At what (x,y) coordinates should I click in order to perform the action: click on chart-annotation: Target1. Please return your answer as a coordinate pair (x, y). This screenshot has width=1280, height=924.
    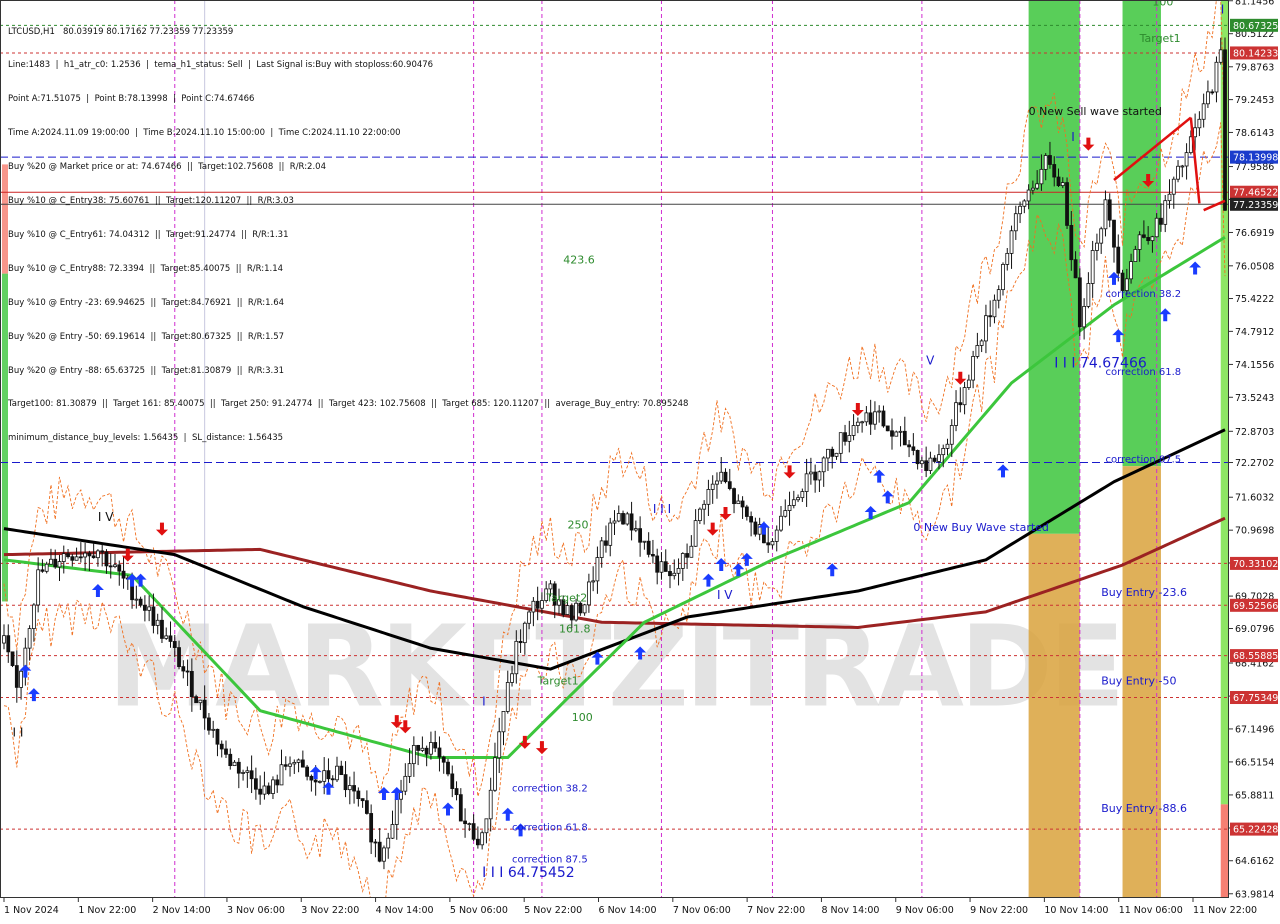
    Looking at the image, I should click on (1160, 38).